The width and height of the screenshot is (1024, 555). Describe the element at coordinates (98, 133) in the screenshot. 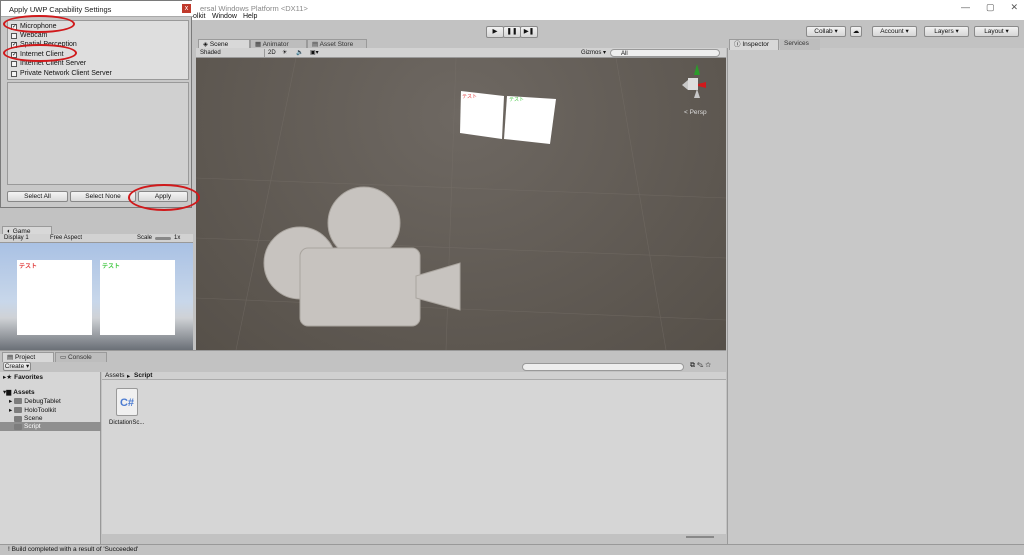

I see `dialog-log-area` at that location.